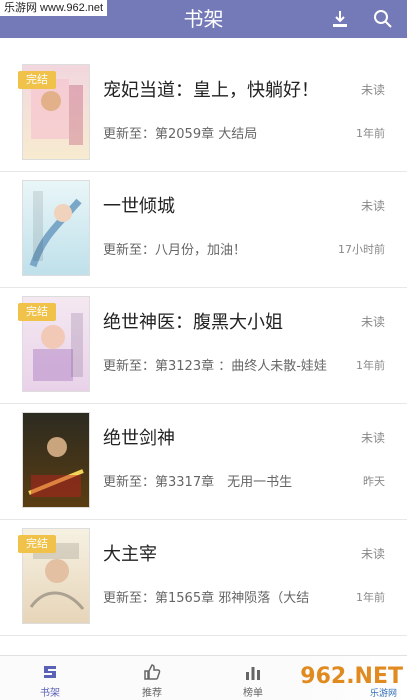  I want to click on tab-label: 书架, so click(50, 693).